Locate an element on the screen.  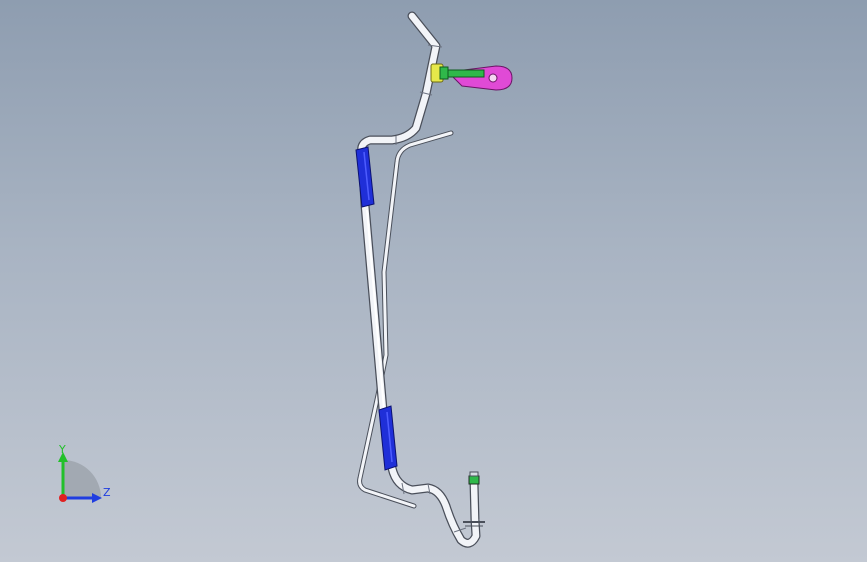
coordinate-triad: Y Z is located at coordinates (85, 475).